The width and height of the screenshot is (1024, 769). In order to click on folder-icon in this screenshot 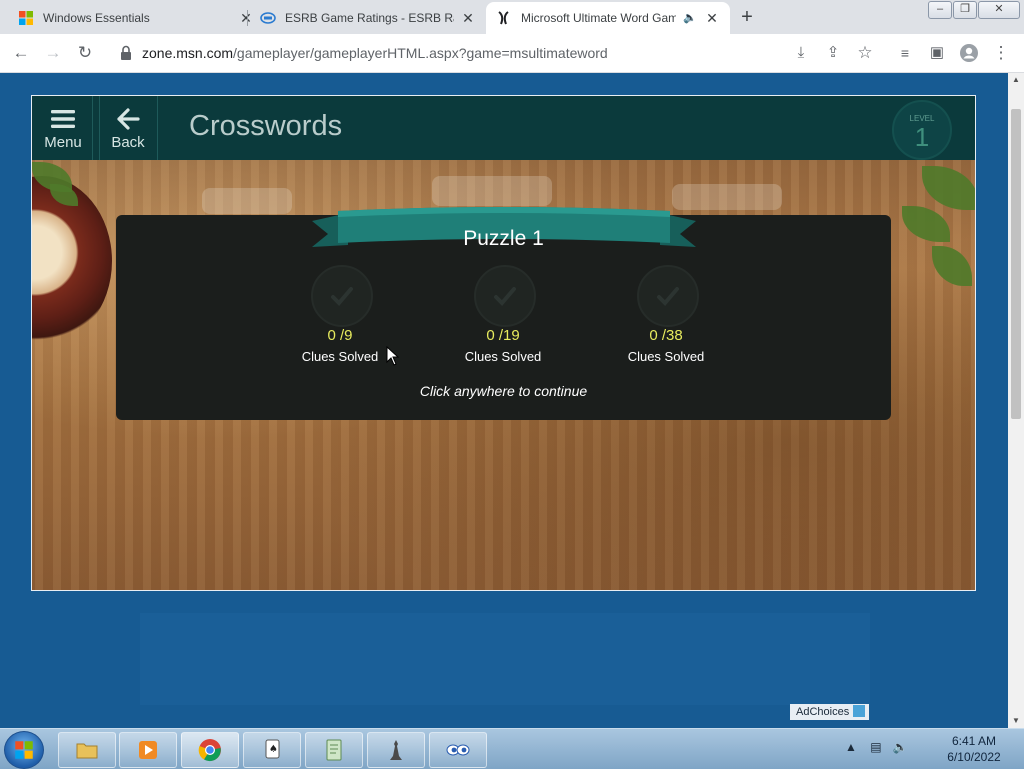, I will do `click(87, 751)`.